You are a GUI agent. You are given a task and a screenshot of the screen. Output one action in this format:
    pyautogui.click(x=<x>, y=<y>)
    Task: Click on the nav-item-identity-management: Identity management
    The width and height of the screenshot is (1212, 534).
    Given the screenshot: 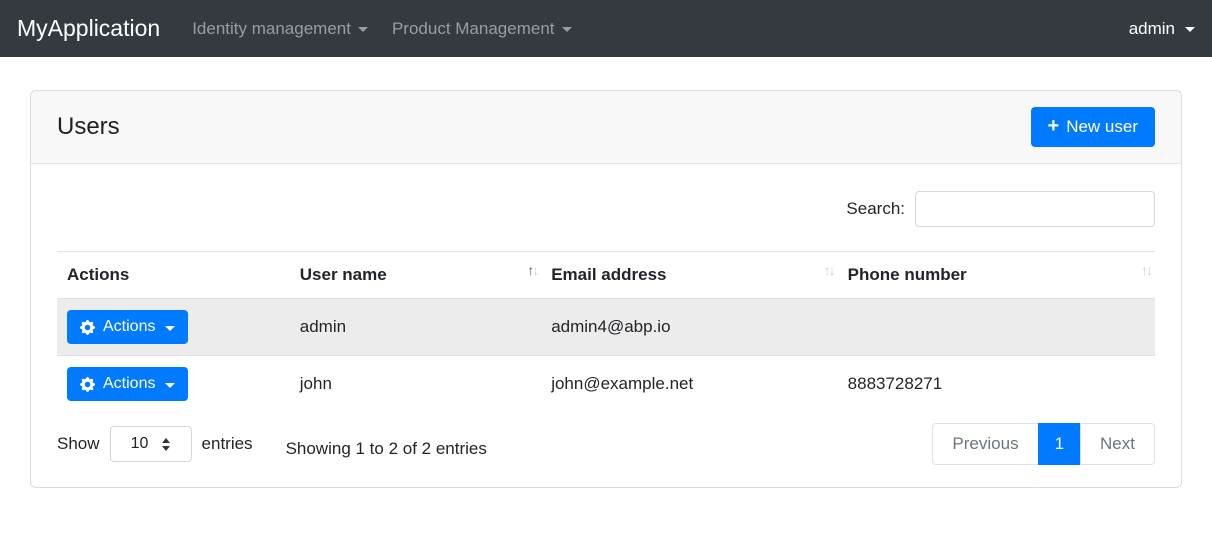 What is the action you would take?
    pyautogui.click(x=280, y=29)
    